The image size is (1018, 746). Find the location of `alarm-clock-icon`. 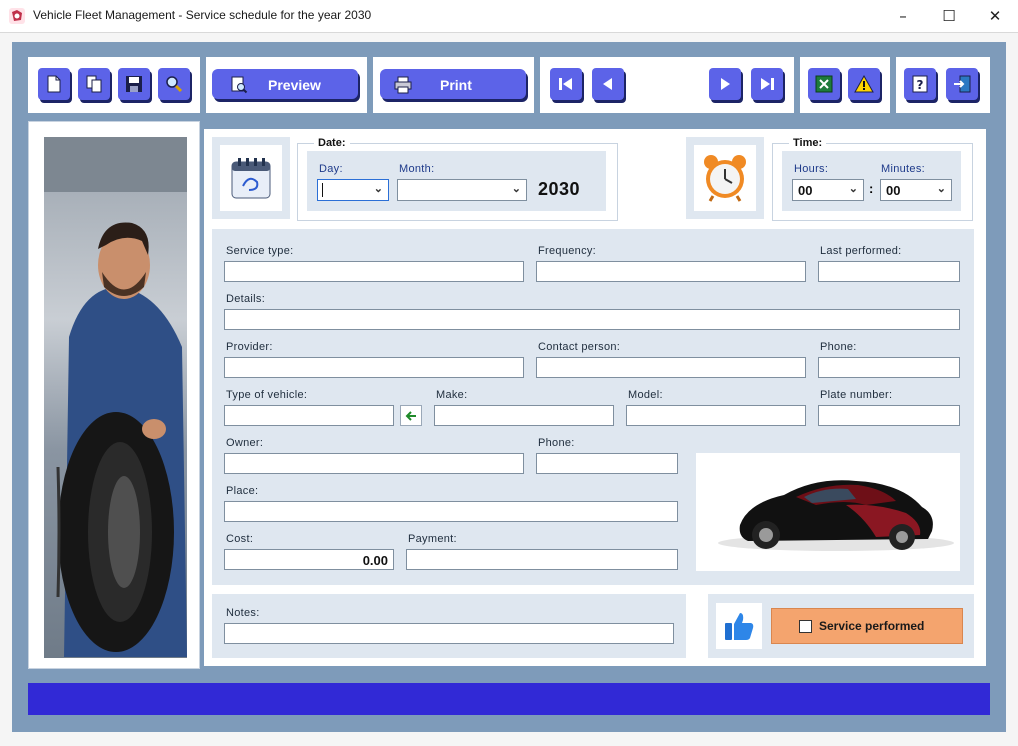

alarm-clock-icon is located at coordinates (725, 178).